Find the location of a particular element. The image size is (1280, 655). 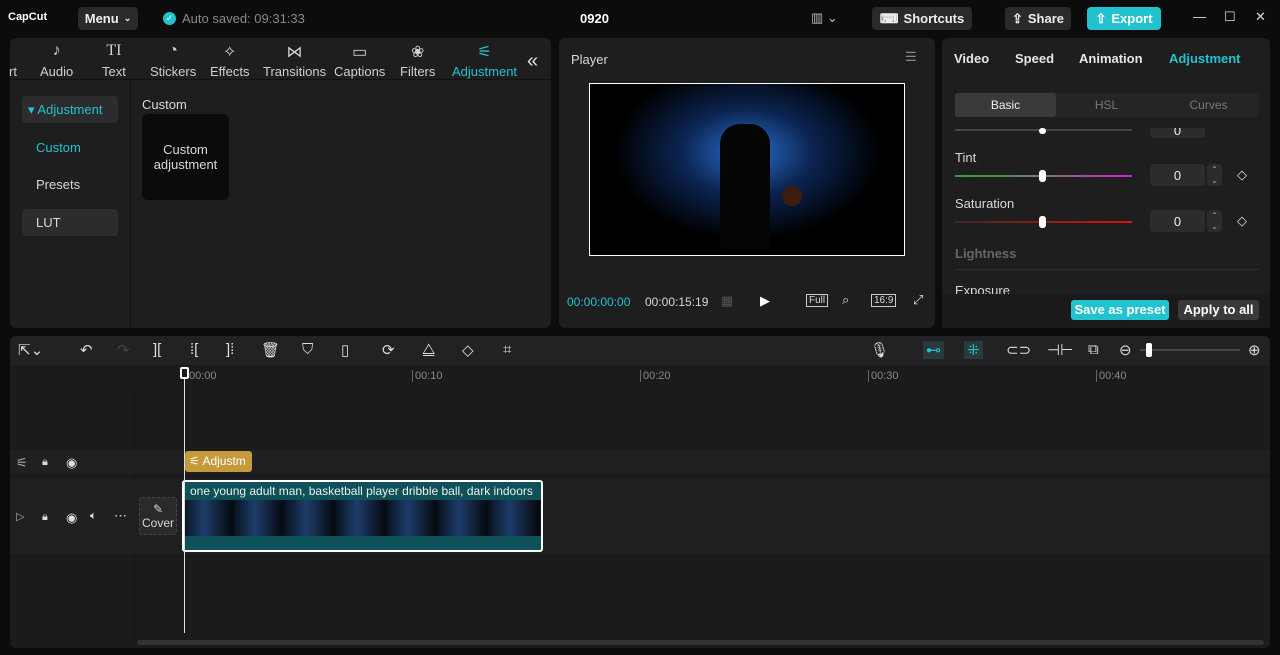

export-button: ⇧ Export is located at coordinates (1124, 18).